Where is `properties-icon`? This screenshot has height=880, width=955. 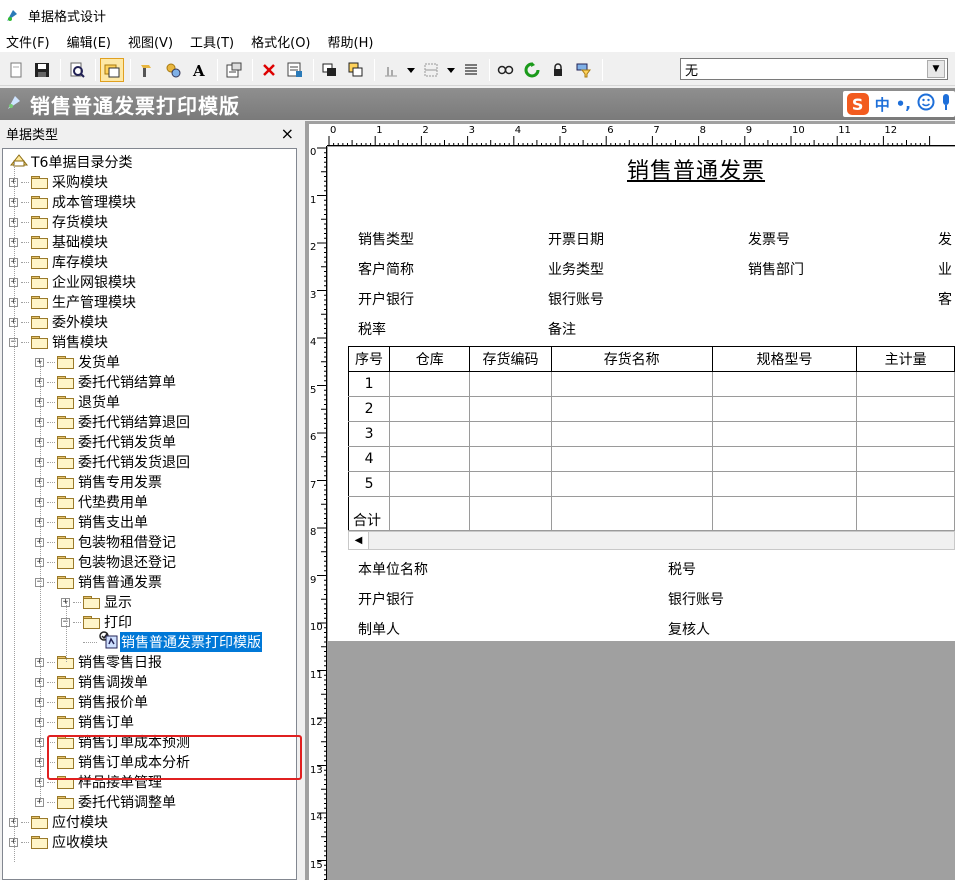
properties-icon is located at coordinates (234, 70).